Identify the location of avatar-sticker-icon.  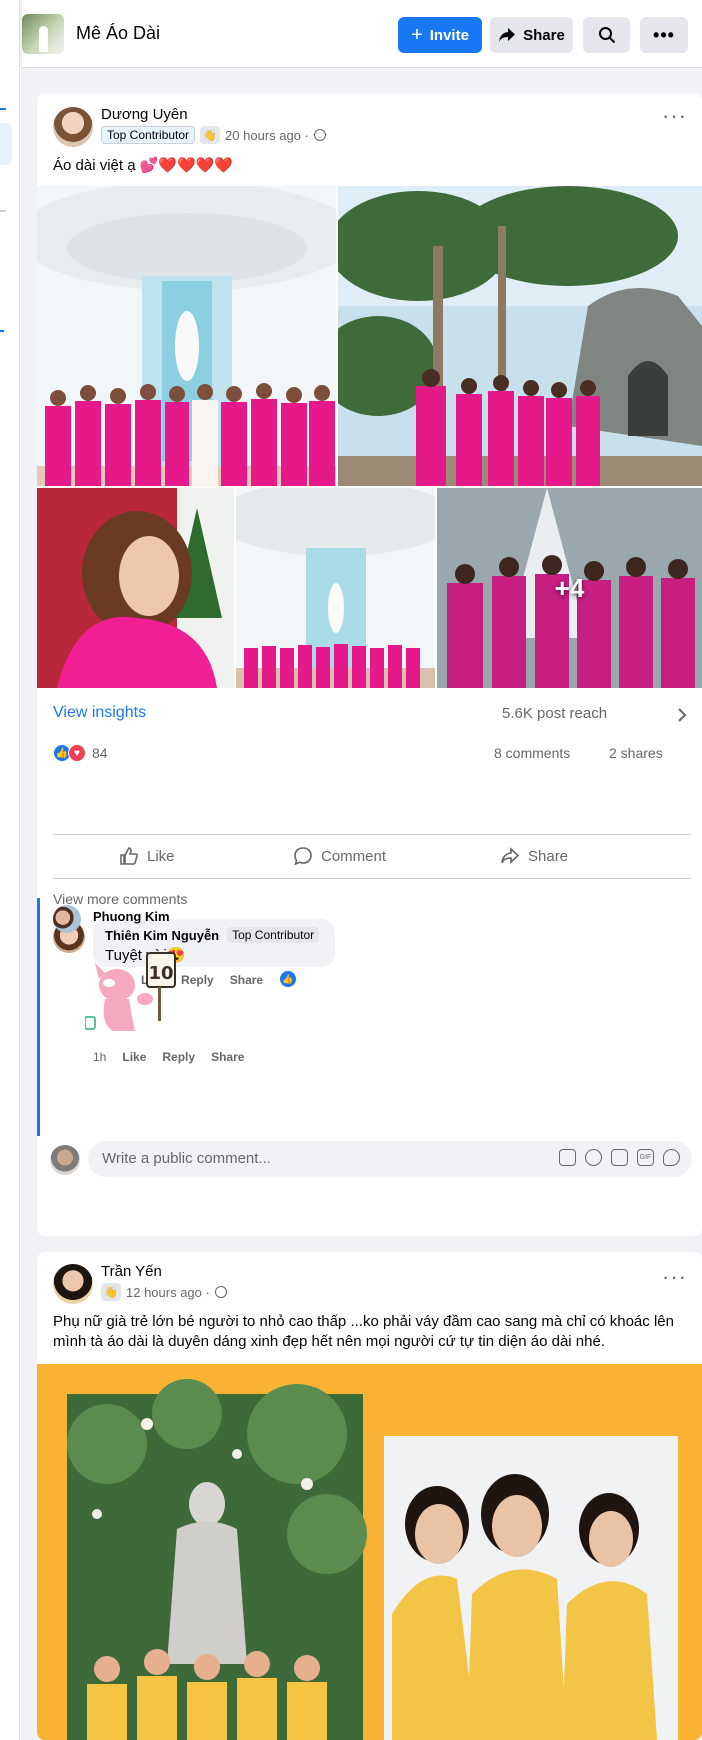
(567, 1157).